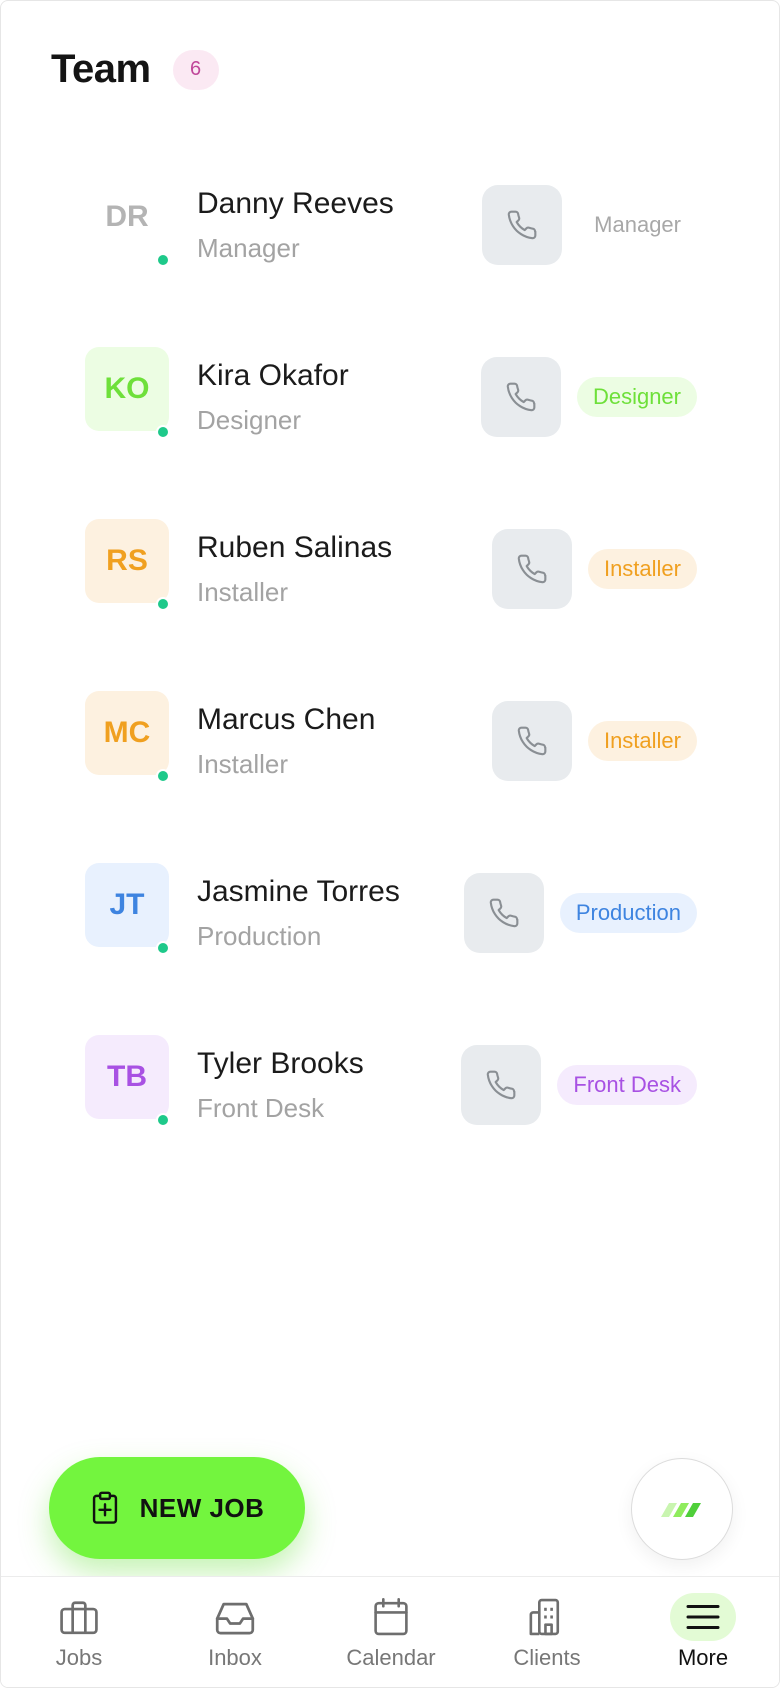 The image size is (780, 1688). I want to click on member-name: Jasmine Torres, so click(298, 891).